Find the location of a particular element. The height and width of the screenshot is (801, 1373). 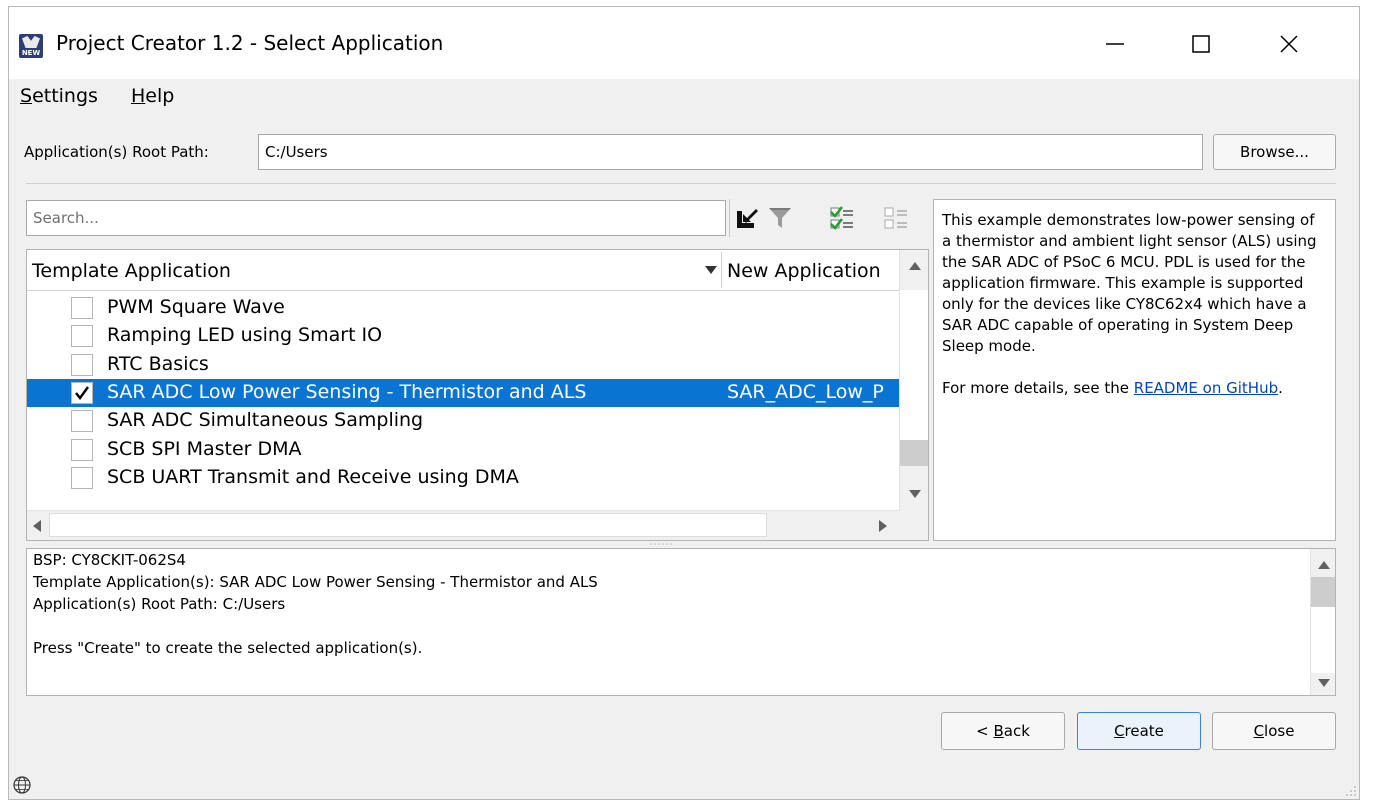

checkmark-icon is located at coordinates (82, 393).